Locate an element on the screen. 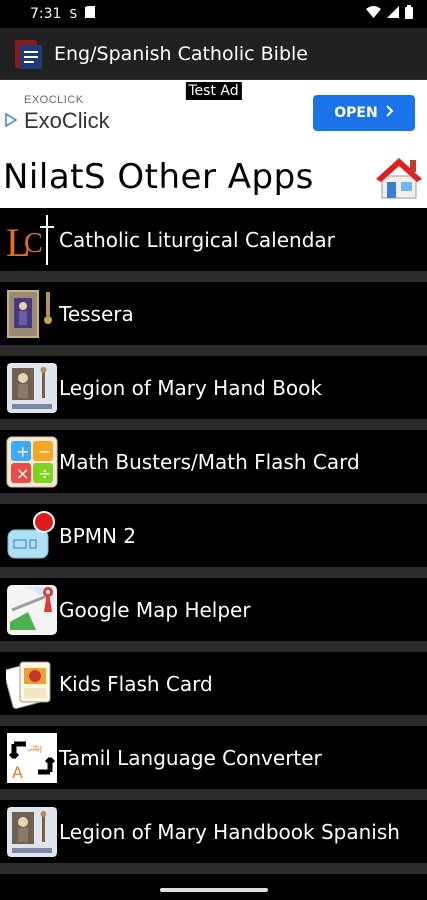  lc-cross-icon: L C is located at coordinates (32, 239).